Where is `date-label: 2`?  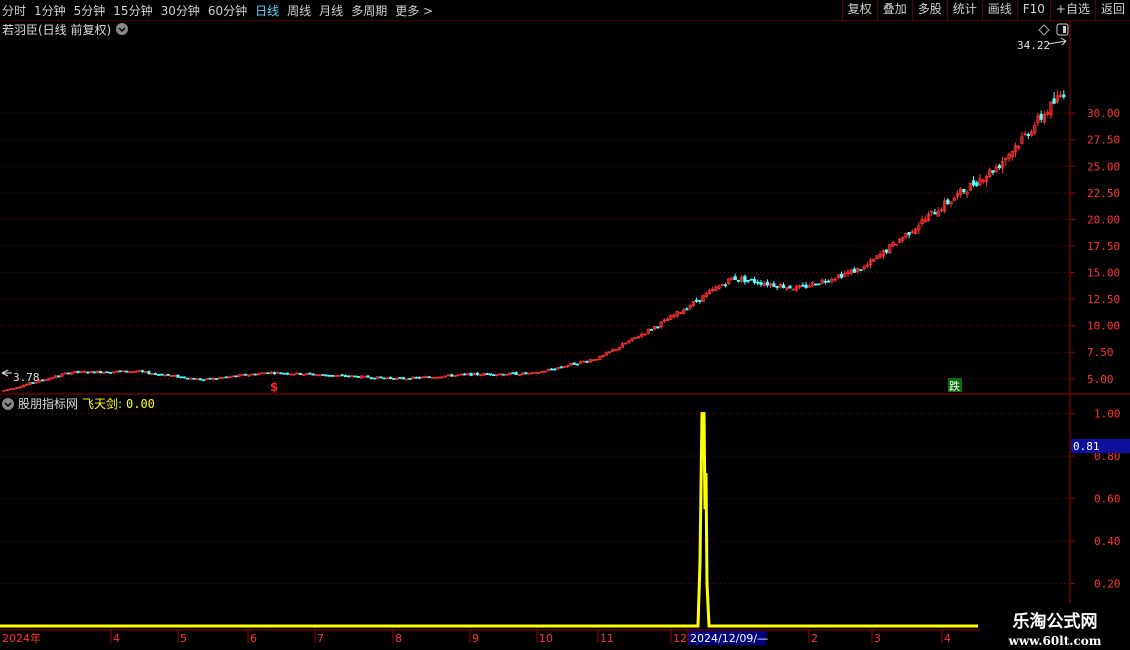
date-label: 2 is located at coordinates (814, 638).